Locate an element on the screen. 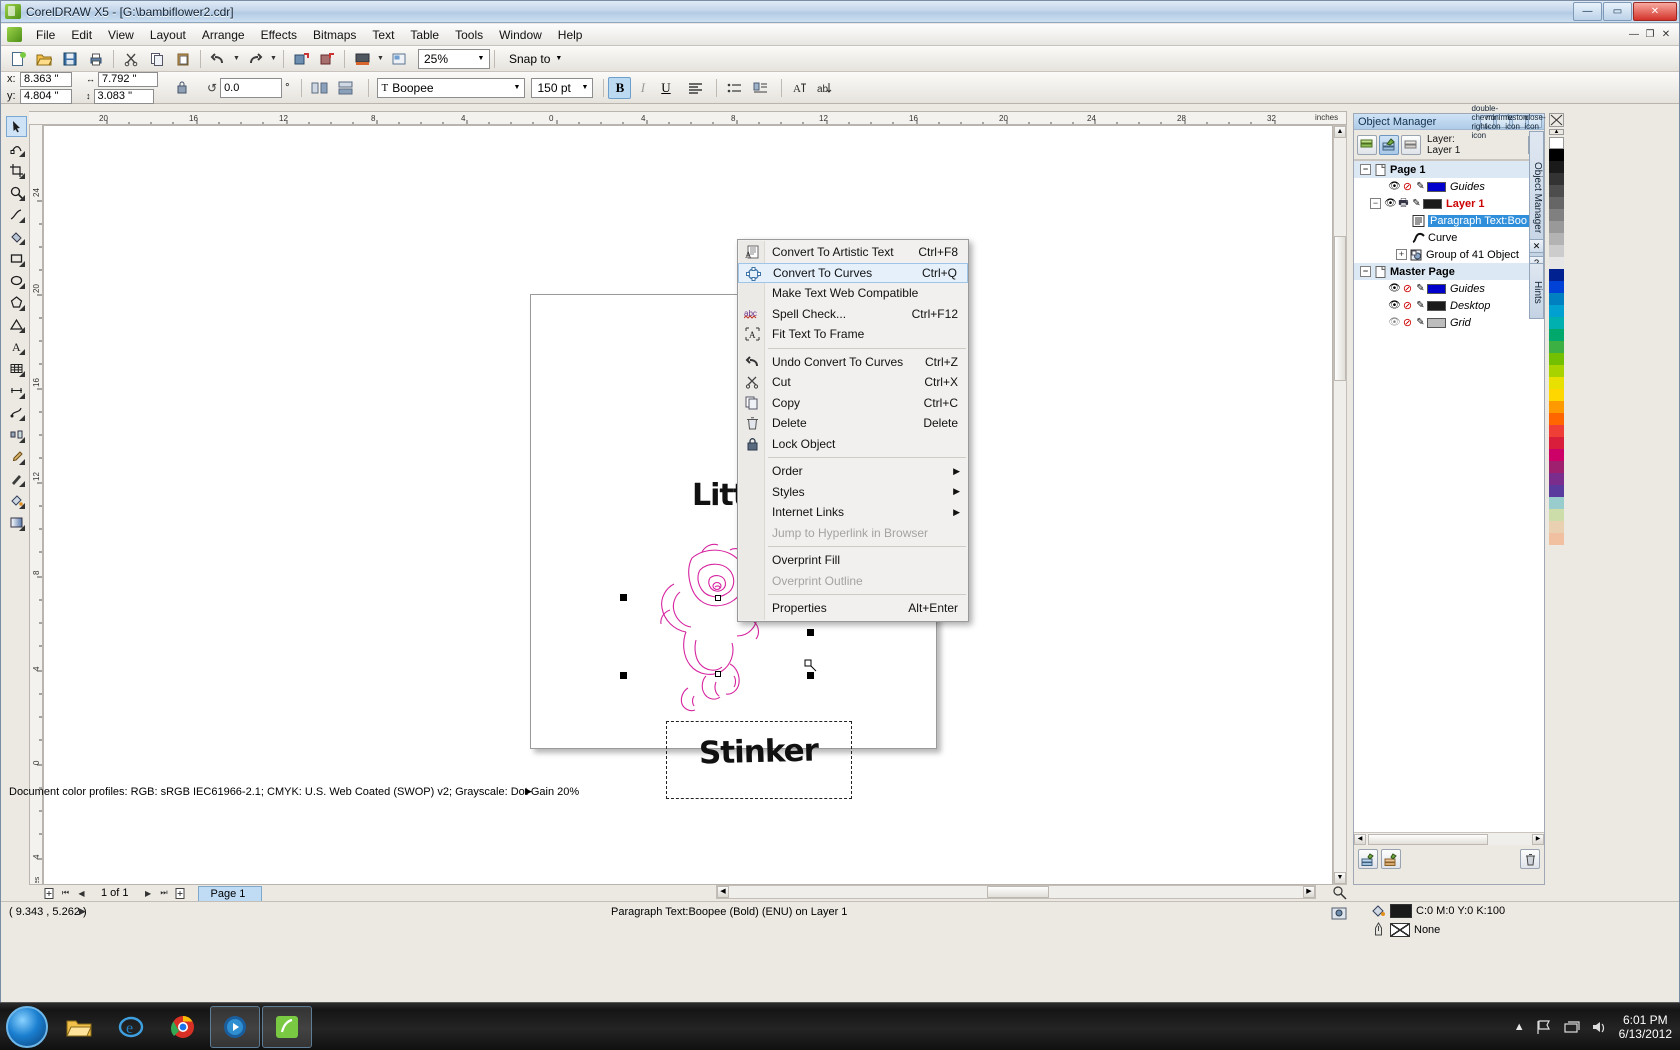 This screenshot has height=1050, width=1680. document-close-button: ✕ is located at coordinates (1666, 35).